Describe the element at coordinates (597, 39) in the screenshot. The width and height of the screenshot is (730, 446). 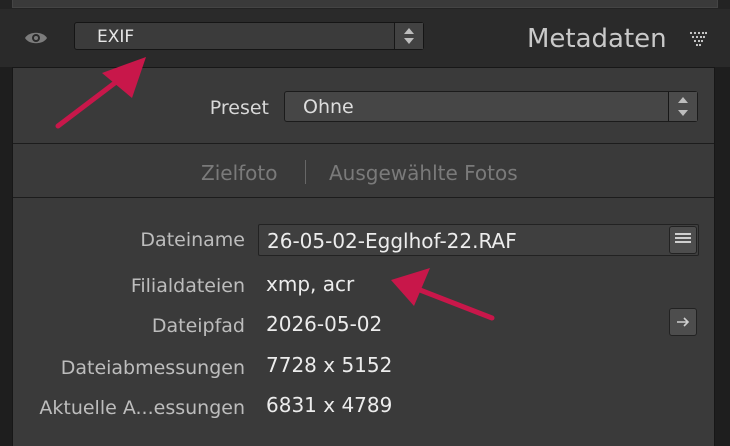
I see `panel-title: Metadaten` at that location.